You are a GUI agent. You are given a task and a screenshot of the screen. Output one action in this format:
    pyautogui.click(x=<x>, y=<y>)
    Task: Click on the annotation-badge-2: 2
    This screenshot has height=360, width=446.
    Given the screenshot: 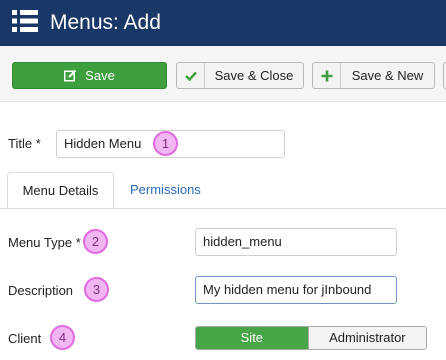 What is the action you would take?
    pyautogui.click(x=95, y=241)
    